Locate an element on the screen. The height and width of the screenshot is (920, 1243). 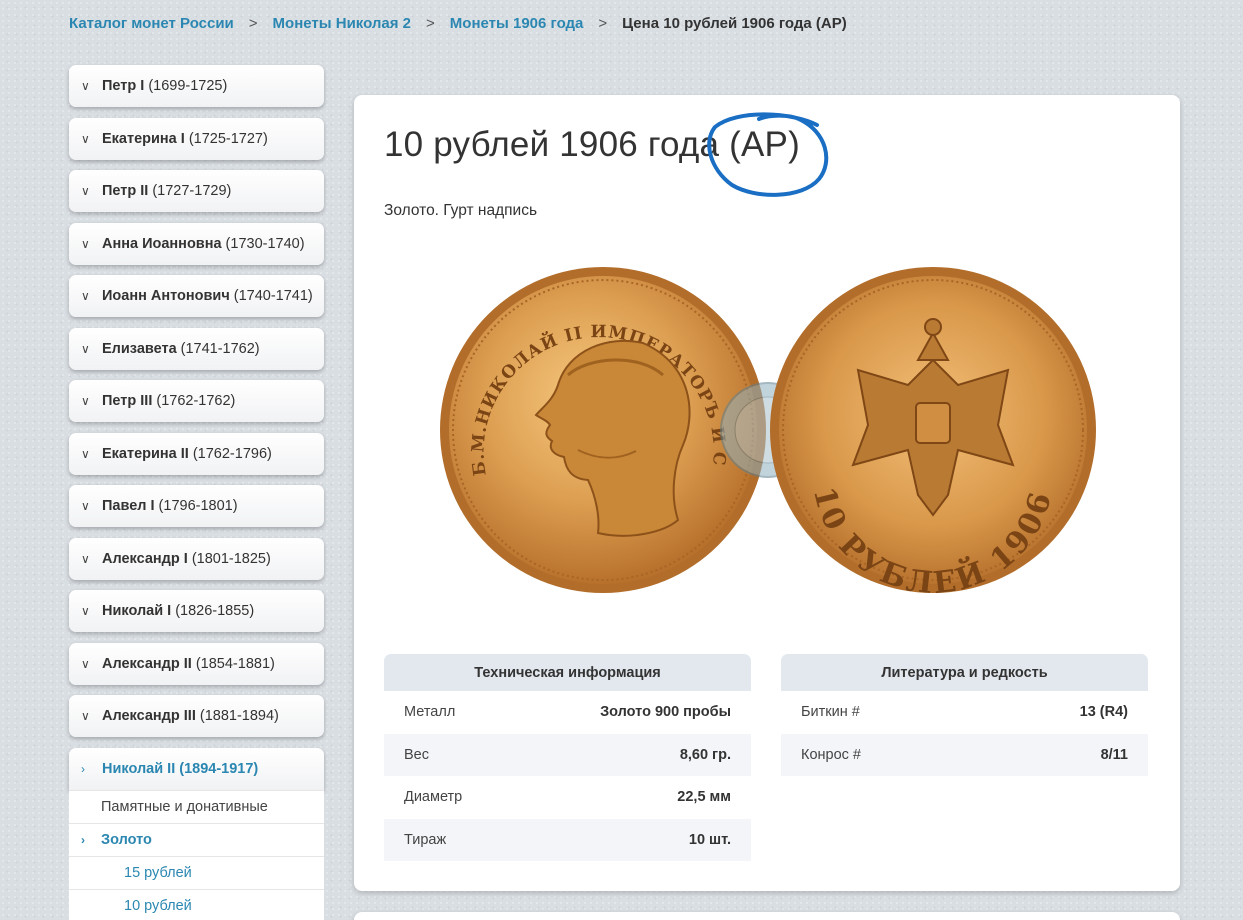
ruler-name: Елизавета is located at coordinates (139, 348).